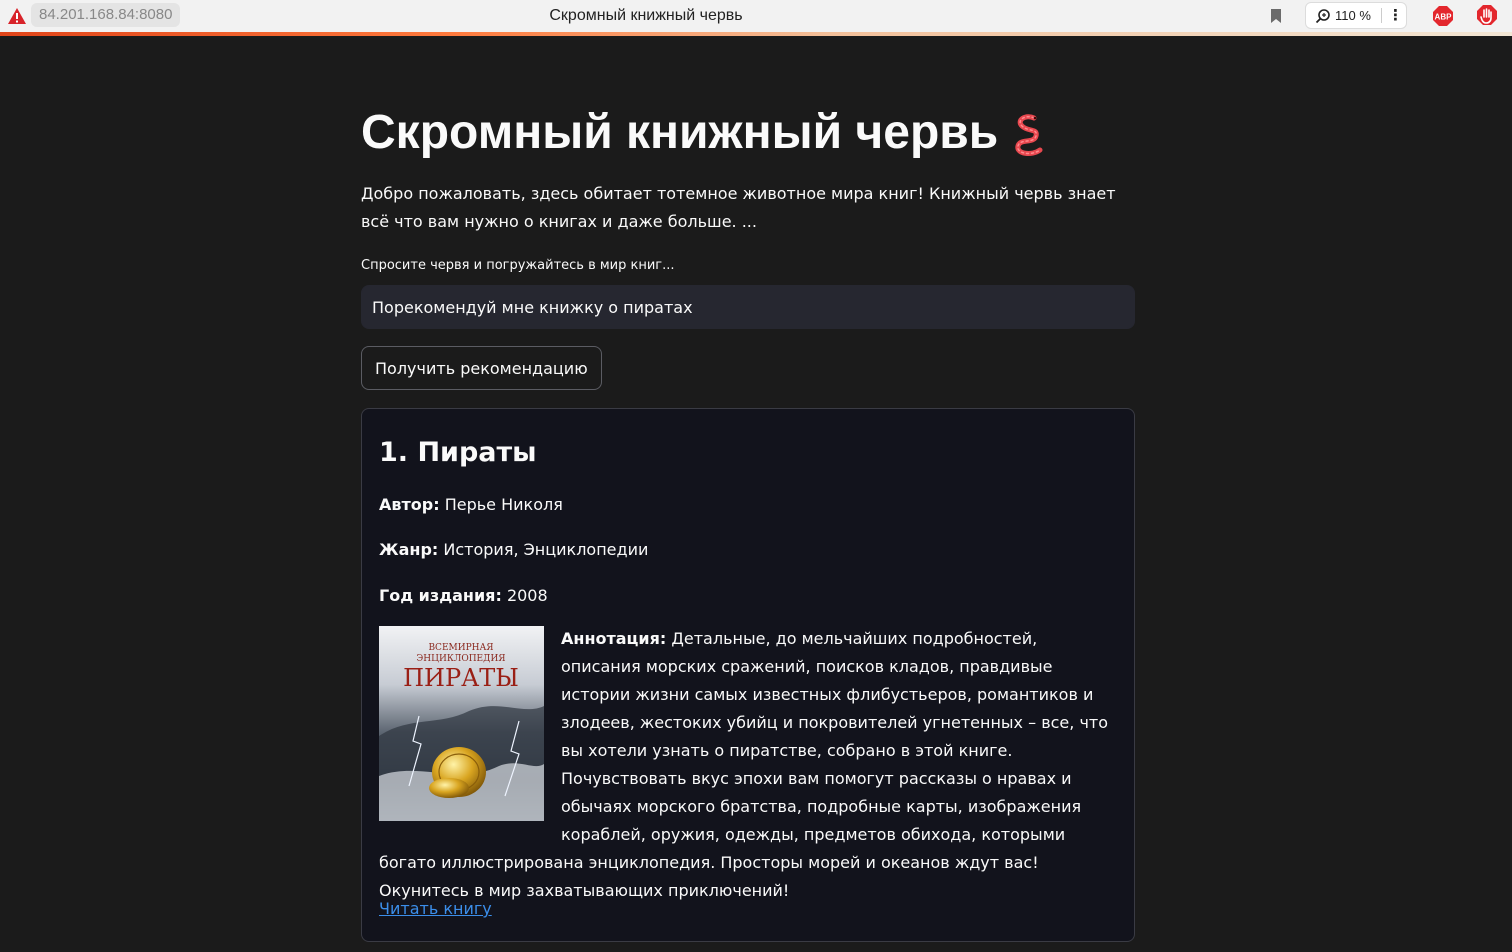 The width and height of the screenshot is (1512, 952). Describe the element at coordinates (1029, 135) in the screenshot. I see `worm-emoji-icon` at that location.